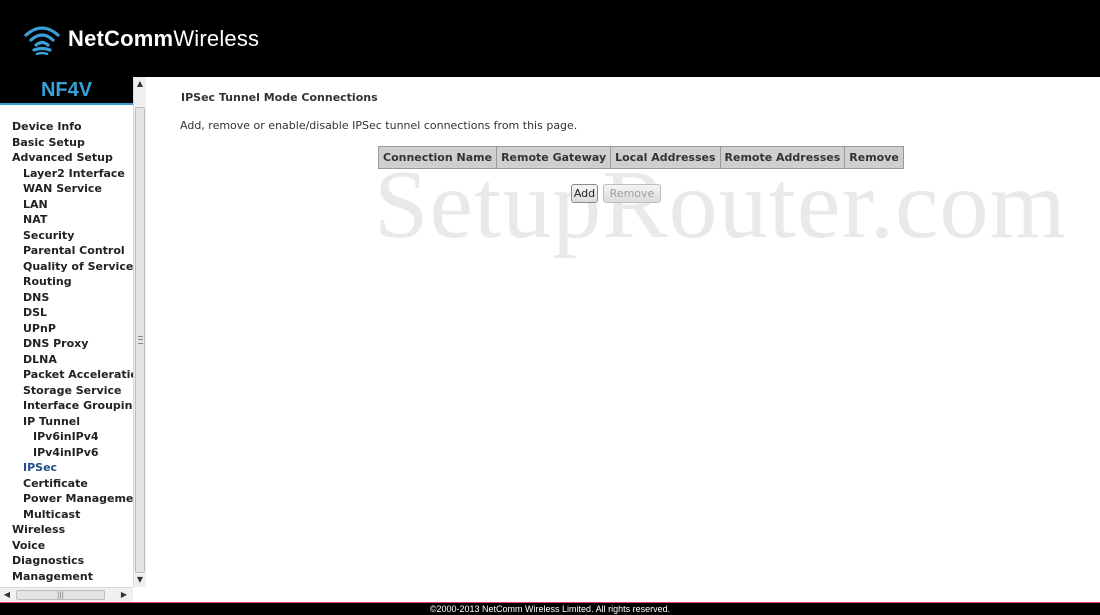 Image resolution: width=1100 pixels, height=615 pixels. What do you see at coordinates (66, 422) in the screenshot?
I see `sidebar-item-ip-tunnel: IP Tunnel` at bounding box center [66, 422].